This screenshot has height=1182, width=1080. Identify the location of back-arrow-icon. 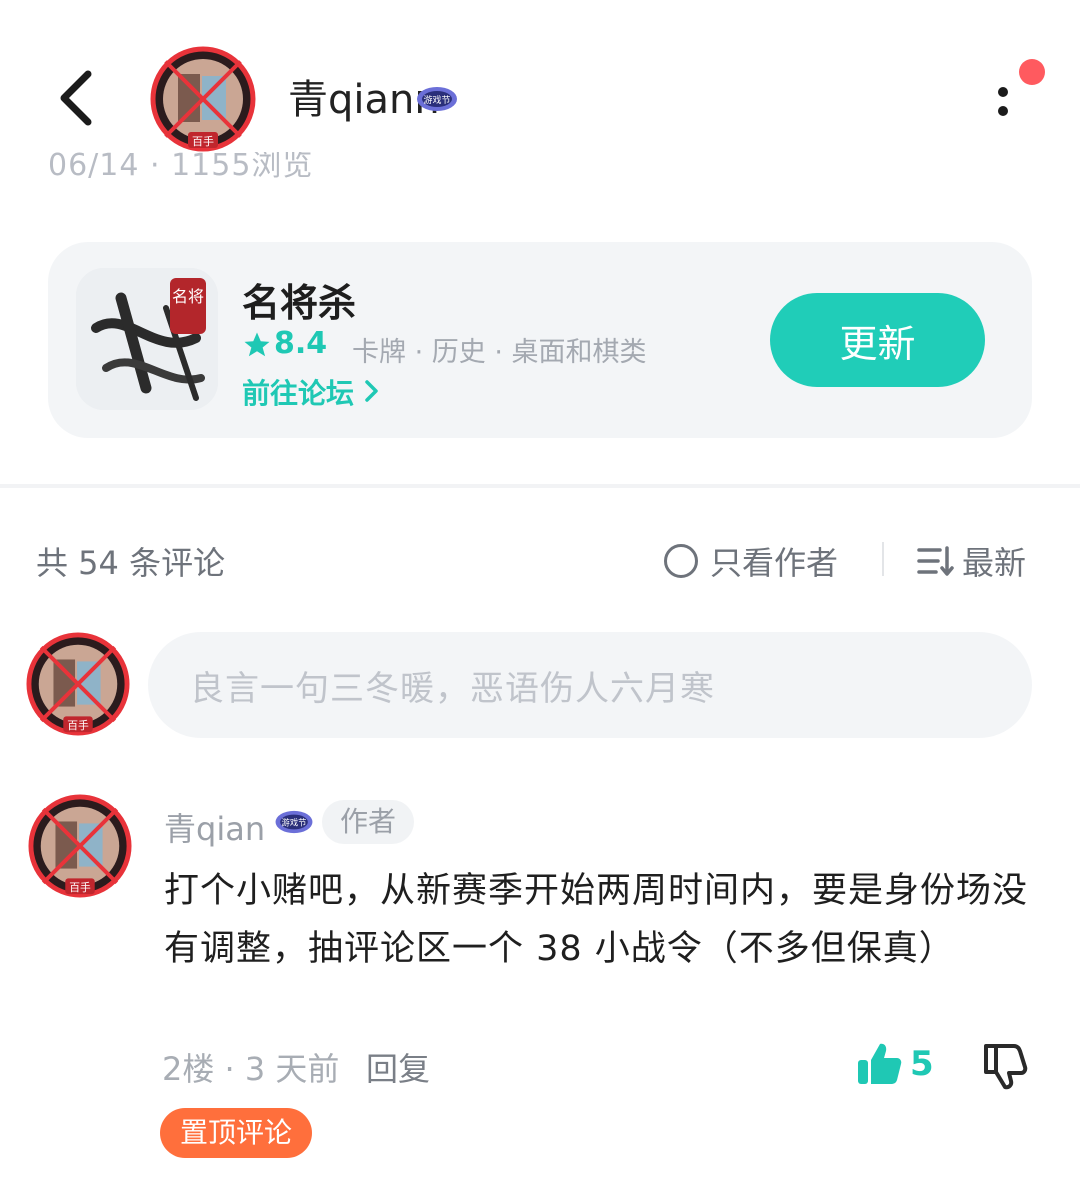
(82, 99).